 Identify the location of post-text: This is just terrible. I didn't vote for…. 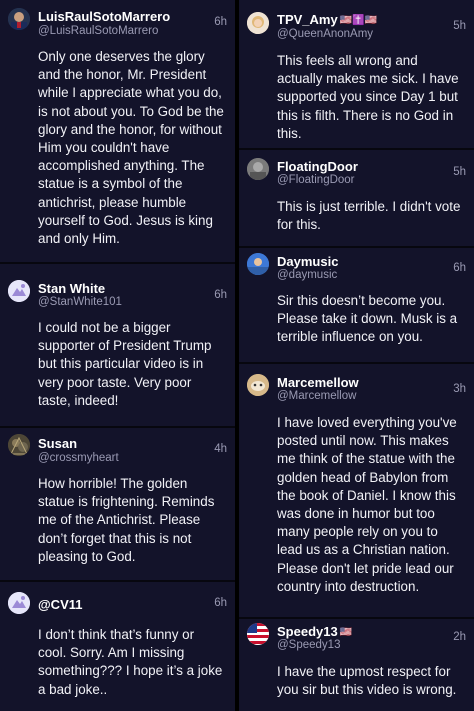
(369, 216).